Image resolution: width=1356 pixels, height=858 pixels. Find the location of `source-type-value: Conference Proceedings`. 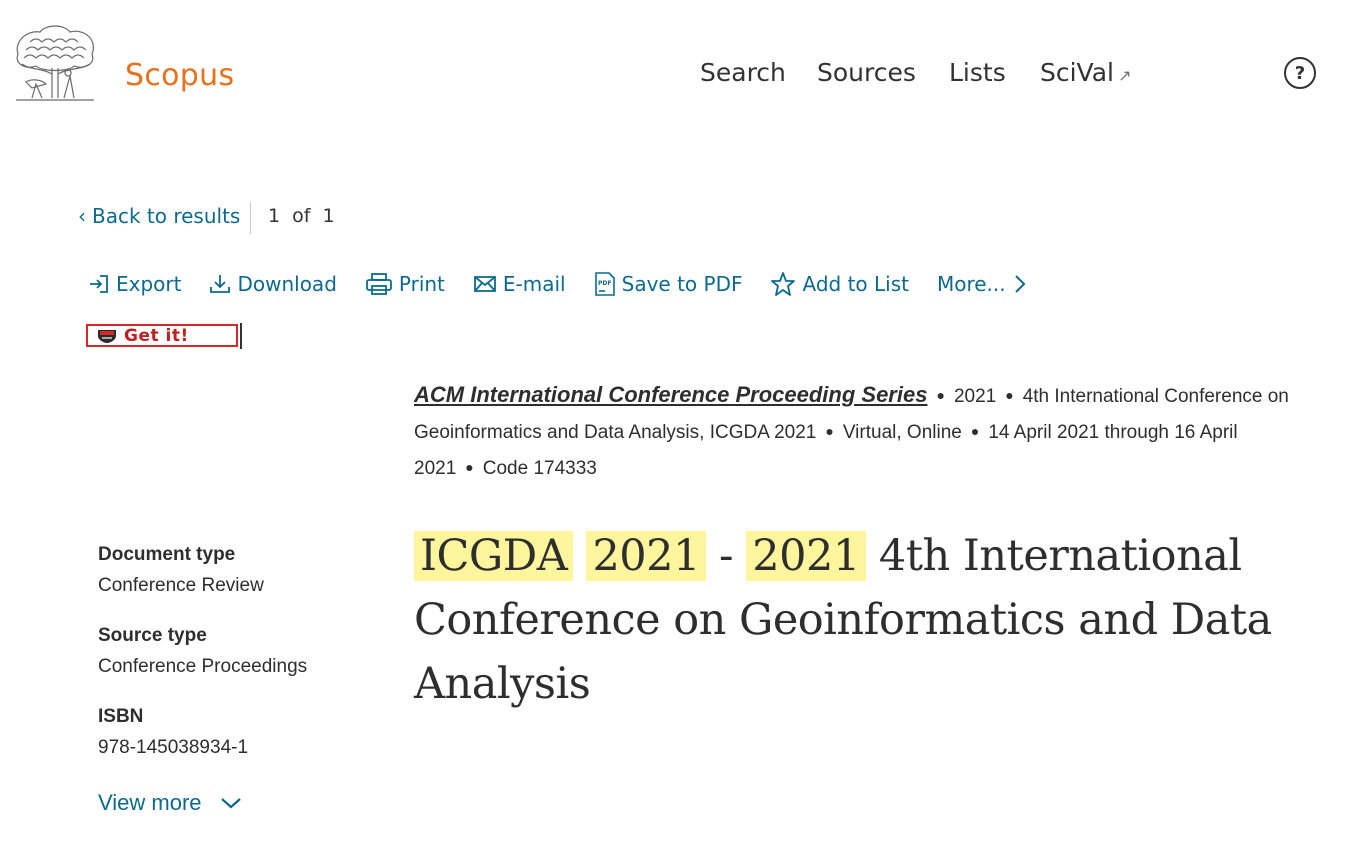

source-type-value: Conference Proceedings is located at coordinates (203, 666).